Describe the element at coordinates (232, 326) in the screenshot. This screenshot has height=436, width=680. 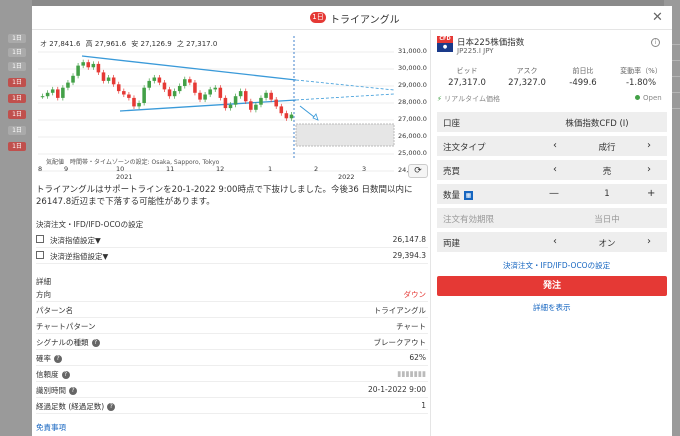
I see `detail-row-chart-pattern: チャートパターン チャート` at that location.